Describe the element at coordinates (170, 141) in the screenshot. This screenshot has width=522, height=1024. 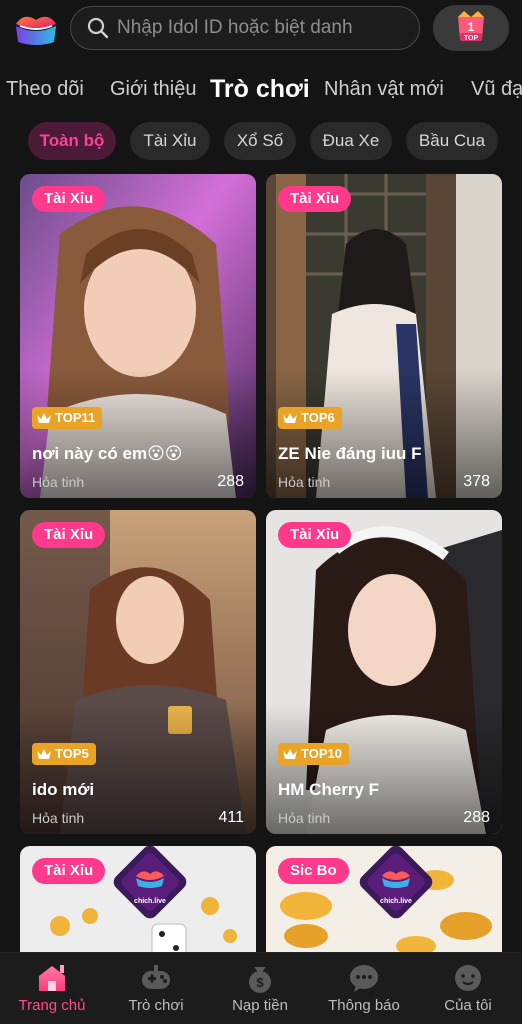
I see `filter-tai-xiu: Tài Xỉu` at that location.